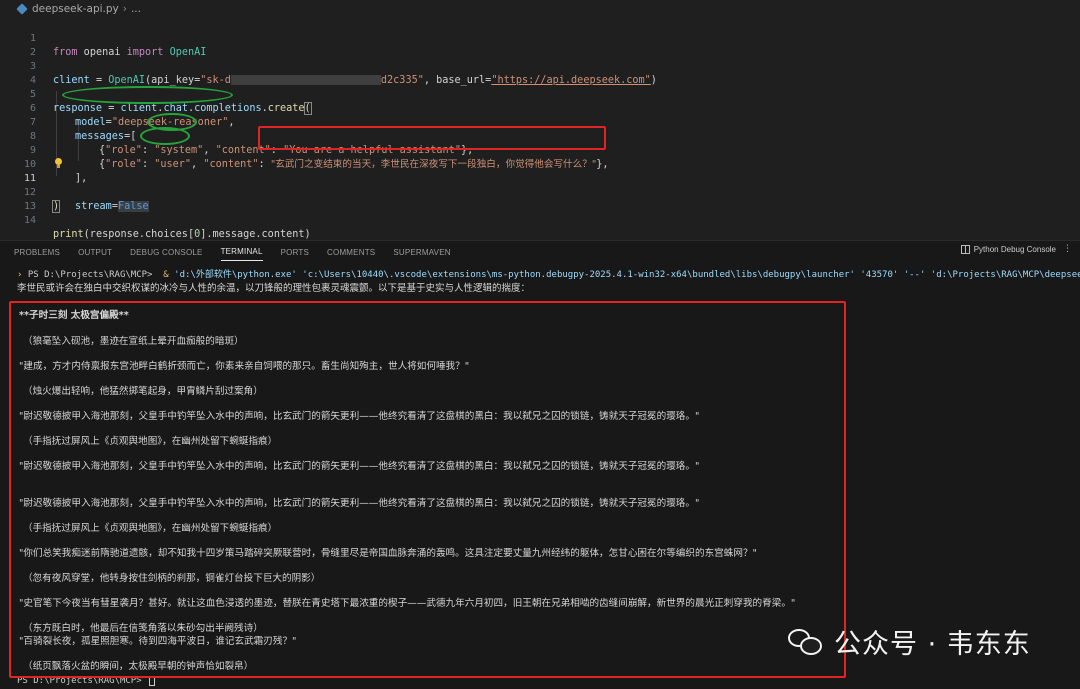  What do you see at coordinates (540, 199) in the screenshot?
I see `code-line-13: 13` at bounding box center [540, 199].